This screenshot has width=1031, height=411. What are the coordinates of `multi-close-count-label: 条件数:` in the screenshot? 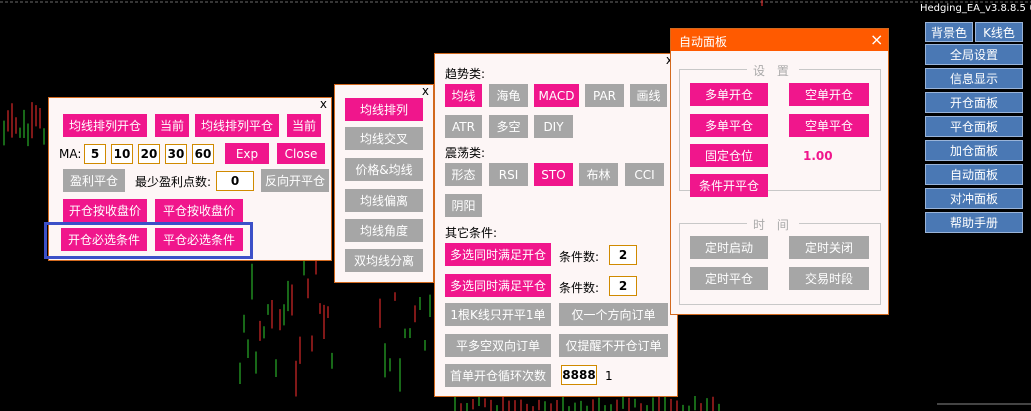 It's located at (579, 288).